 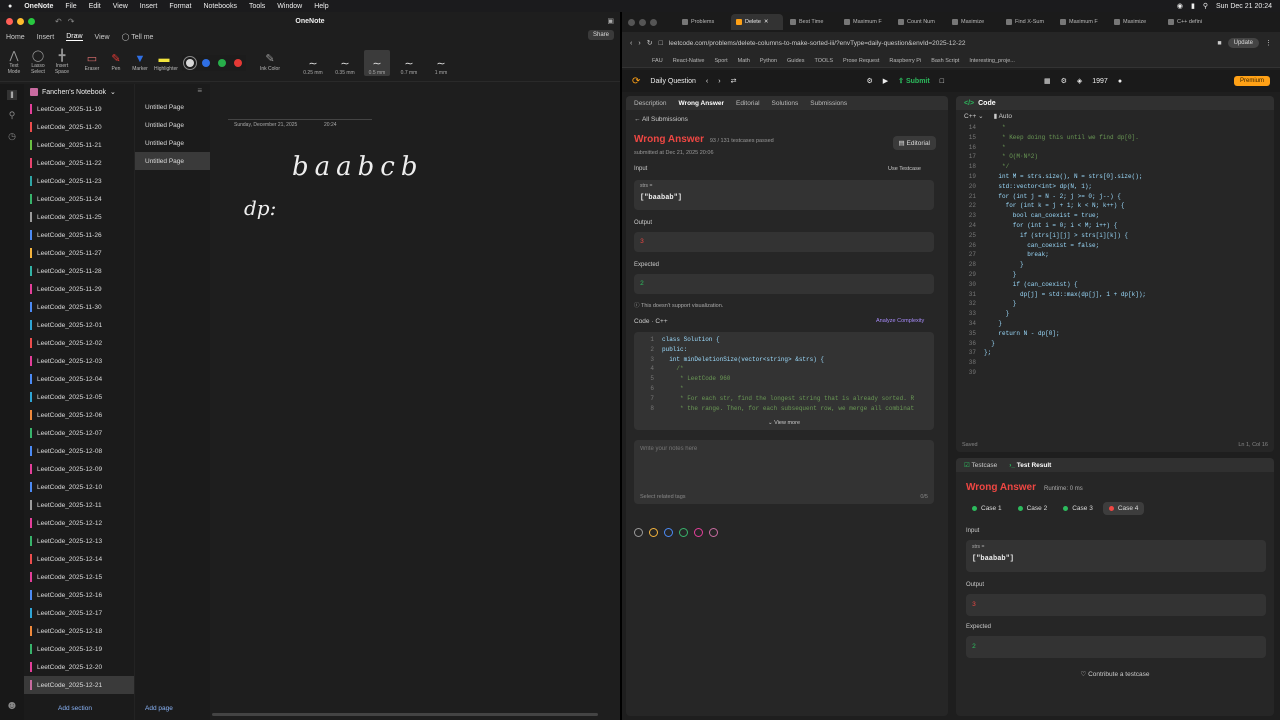 I want to click on forward-icon: ›, so click(x=639, y=43).